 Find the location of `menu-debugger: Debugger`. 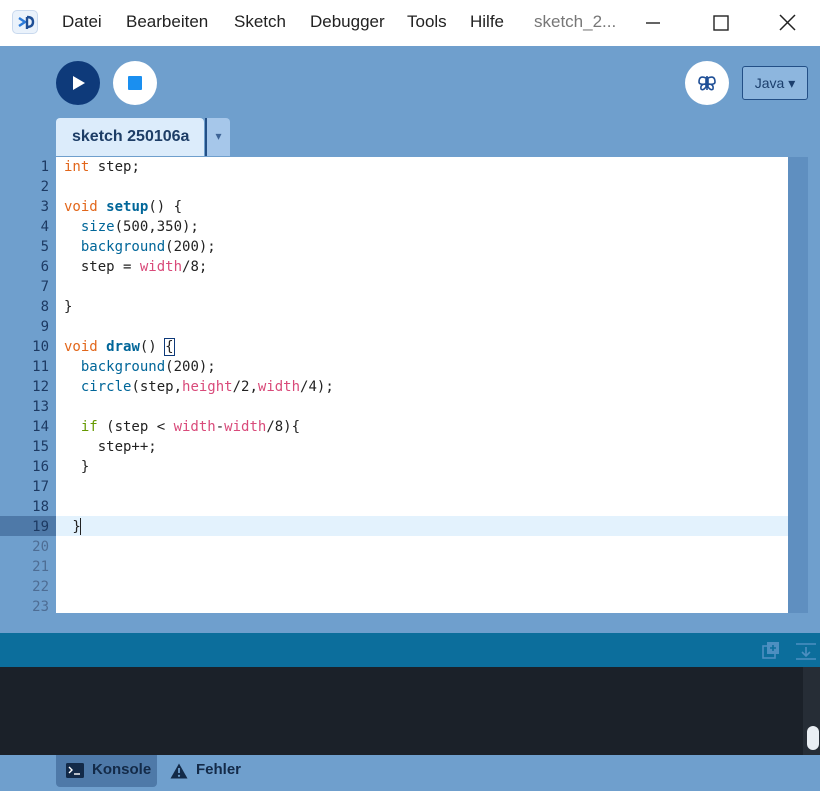

menu-debugger: Debugger is located at coordinates (347, 23).